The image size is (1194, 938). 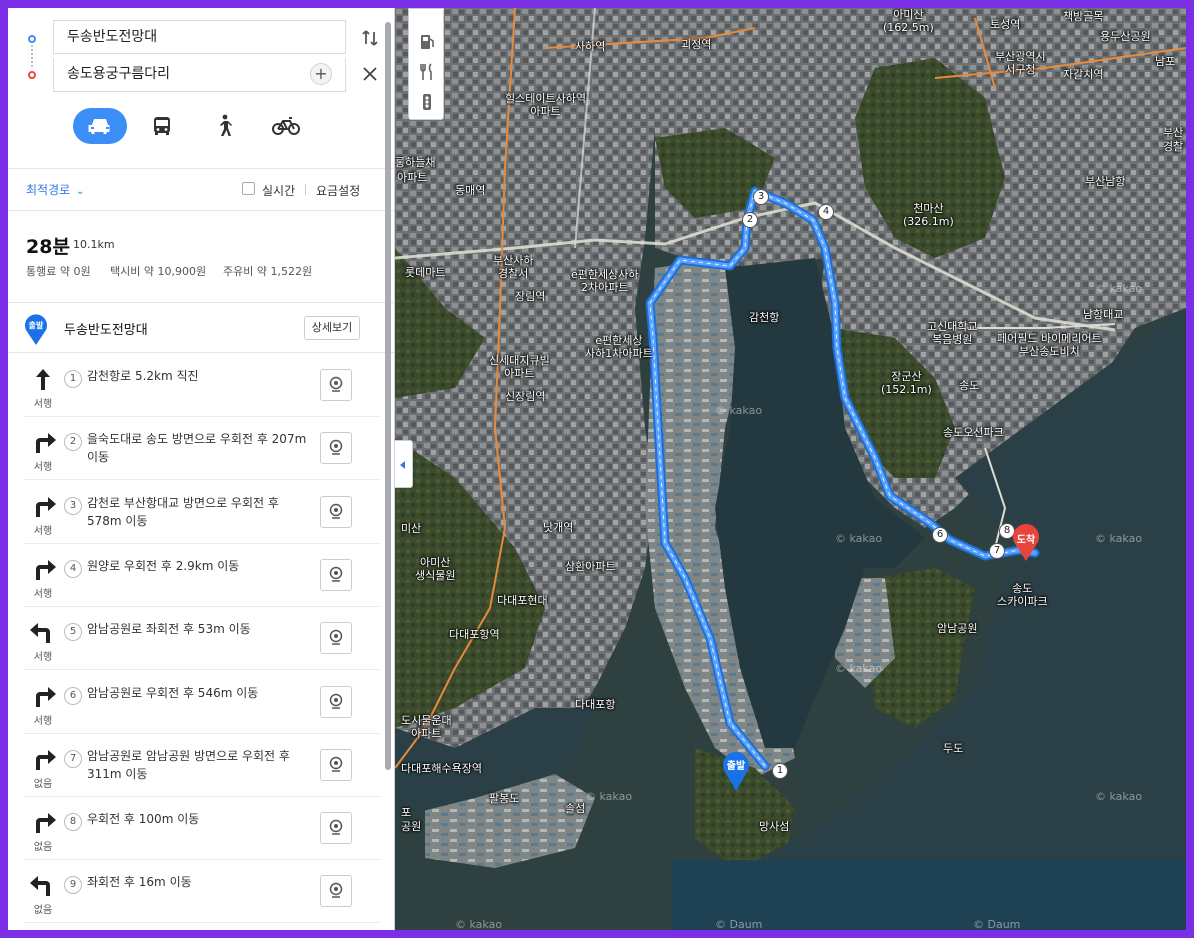 I want to click on route-type-label: 최적경로, so click(x=48, y=190).